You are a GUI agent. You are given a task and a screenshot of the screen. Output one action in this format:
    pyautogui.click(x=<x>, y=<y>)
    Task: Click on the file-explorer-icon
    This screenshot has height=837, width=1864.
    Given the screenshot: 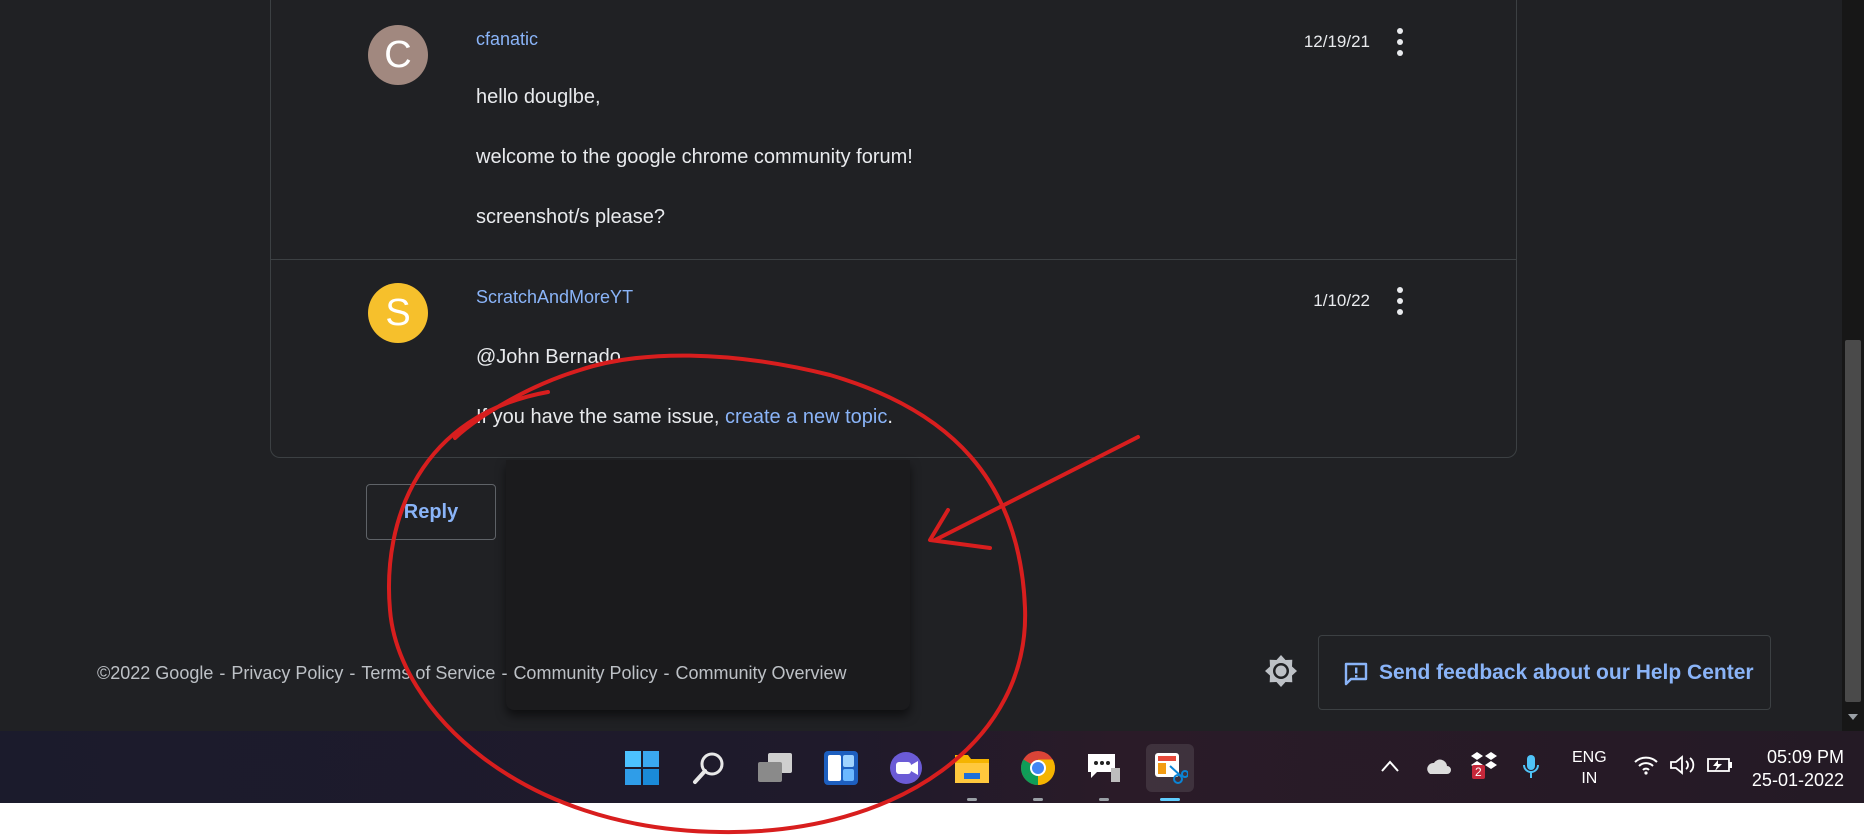 What is the action you would take?
    pyautogui.click(x=972, y=772)
    